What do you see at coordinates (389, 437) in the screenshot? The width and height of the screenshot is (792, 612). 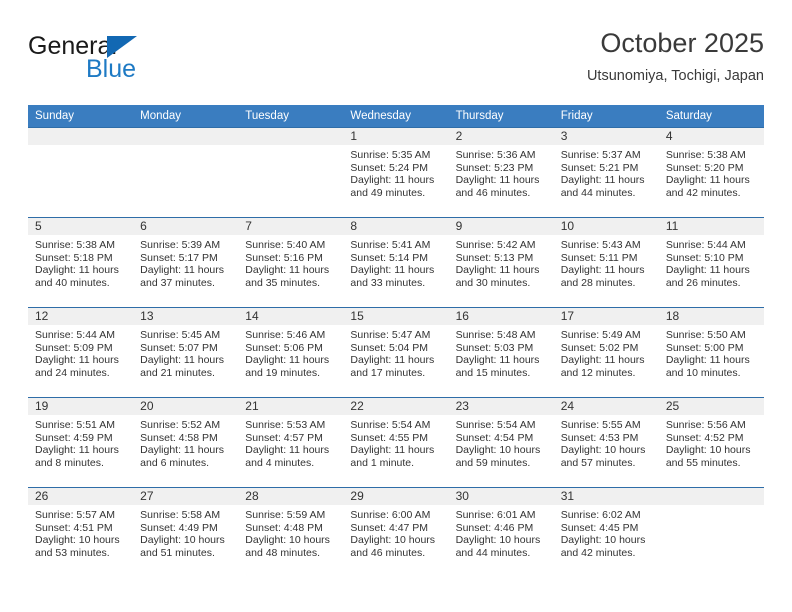 I see `sunset-text: Sunset: 4:55 PM` at bounding box center [389, 437].